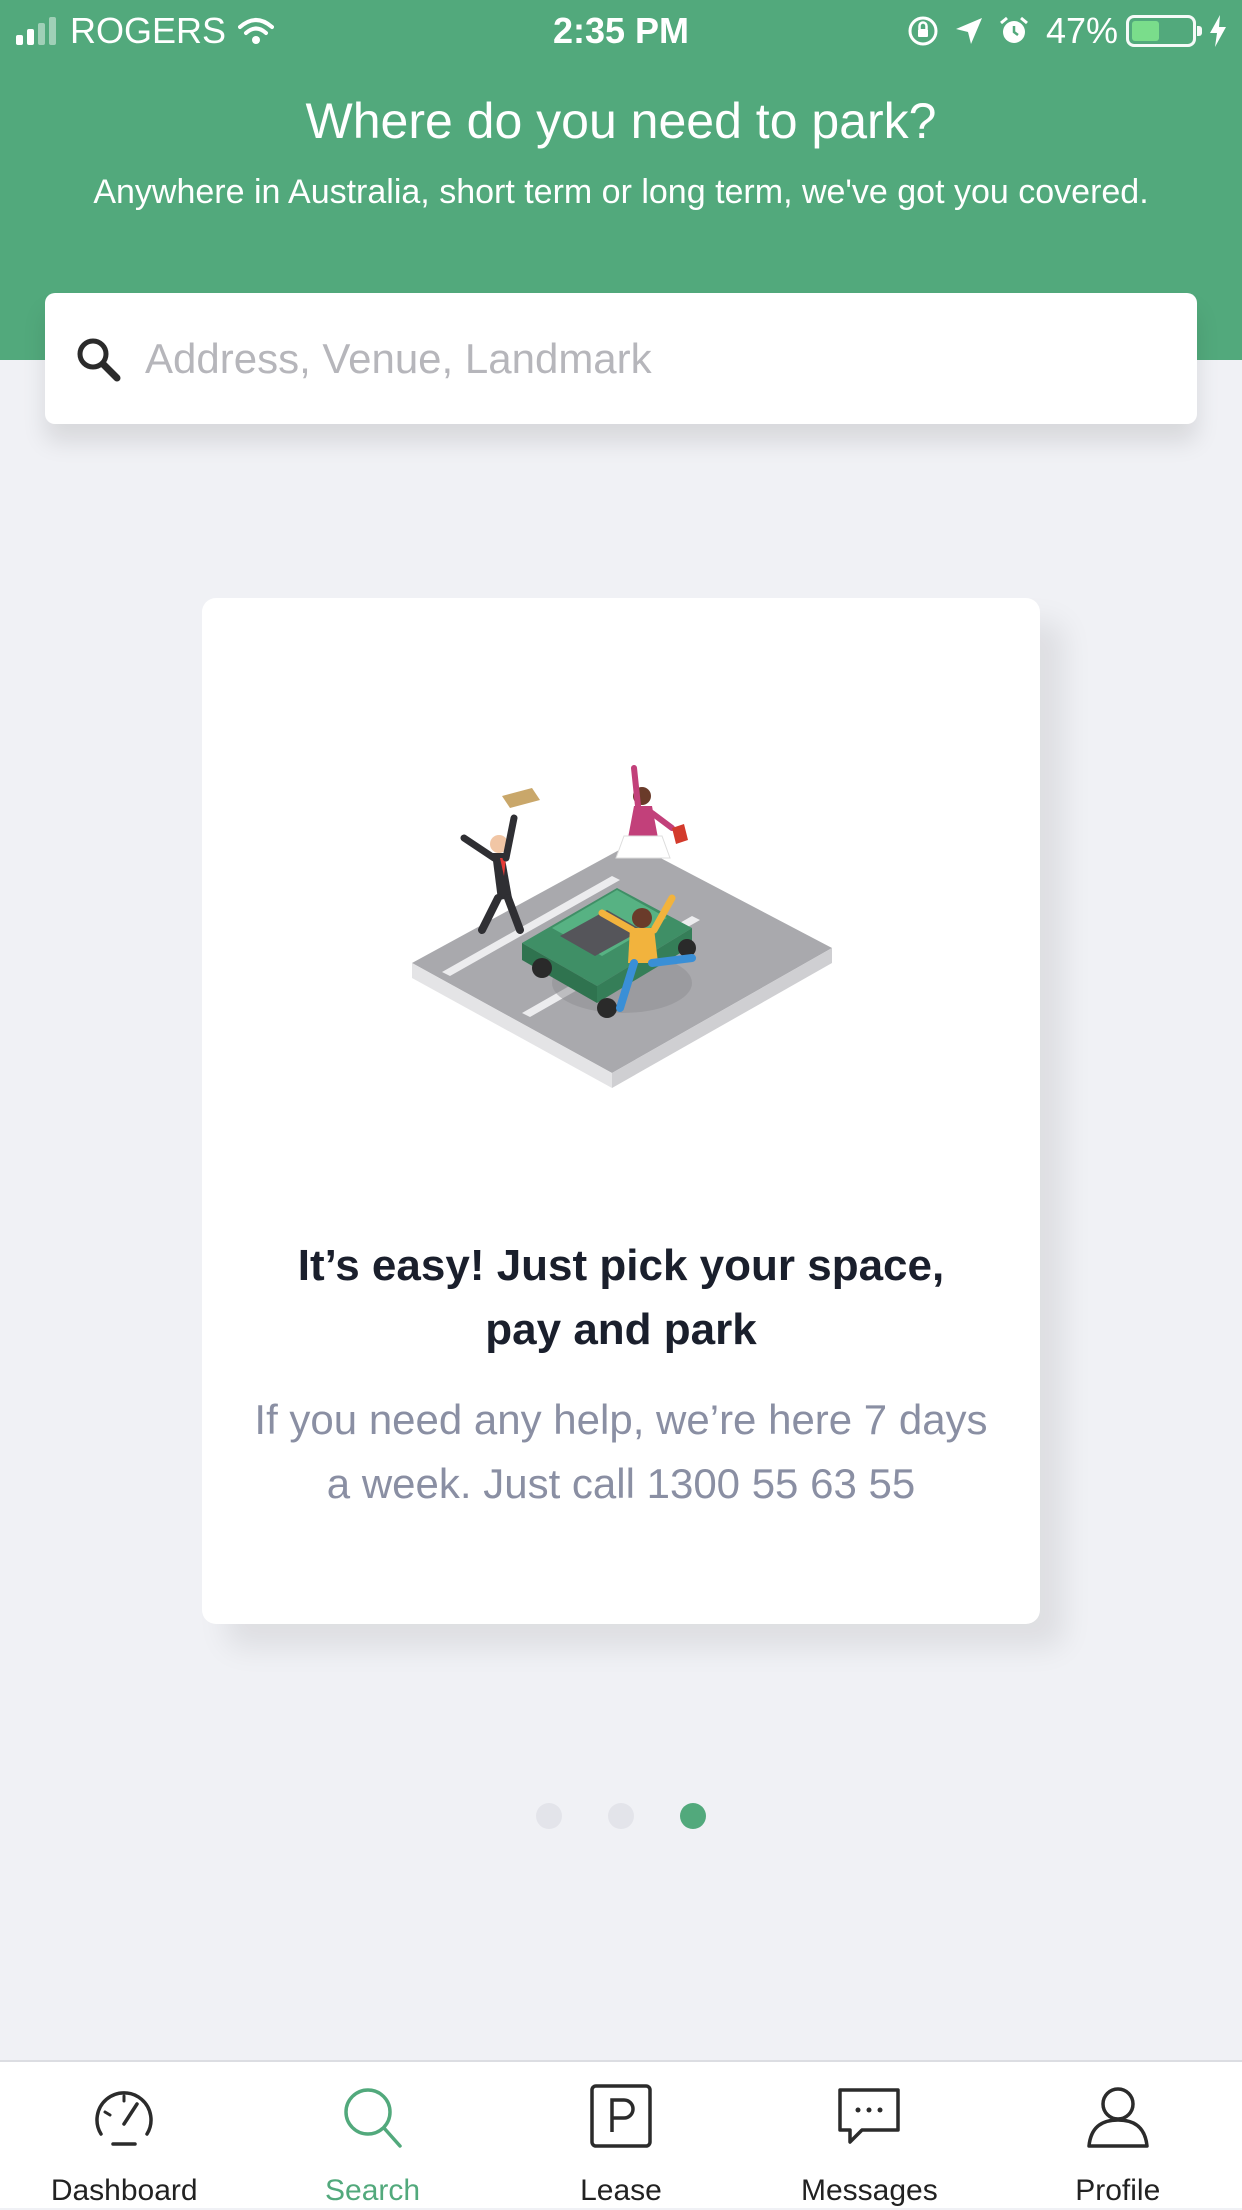 This screenshot has width=1242, height=2210. Describe the element at coordinates (1118, 2117) in the screenshot. I see `profile-icon` at that location.